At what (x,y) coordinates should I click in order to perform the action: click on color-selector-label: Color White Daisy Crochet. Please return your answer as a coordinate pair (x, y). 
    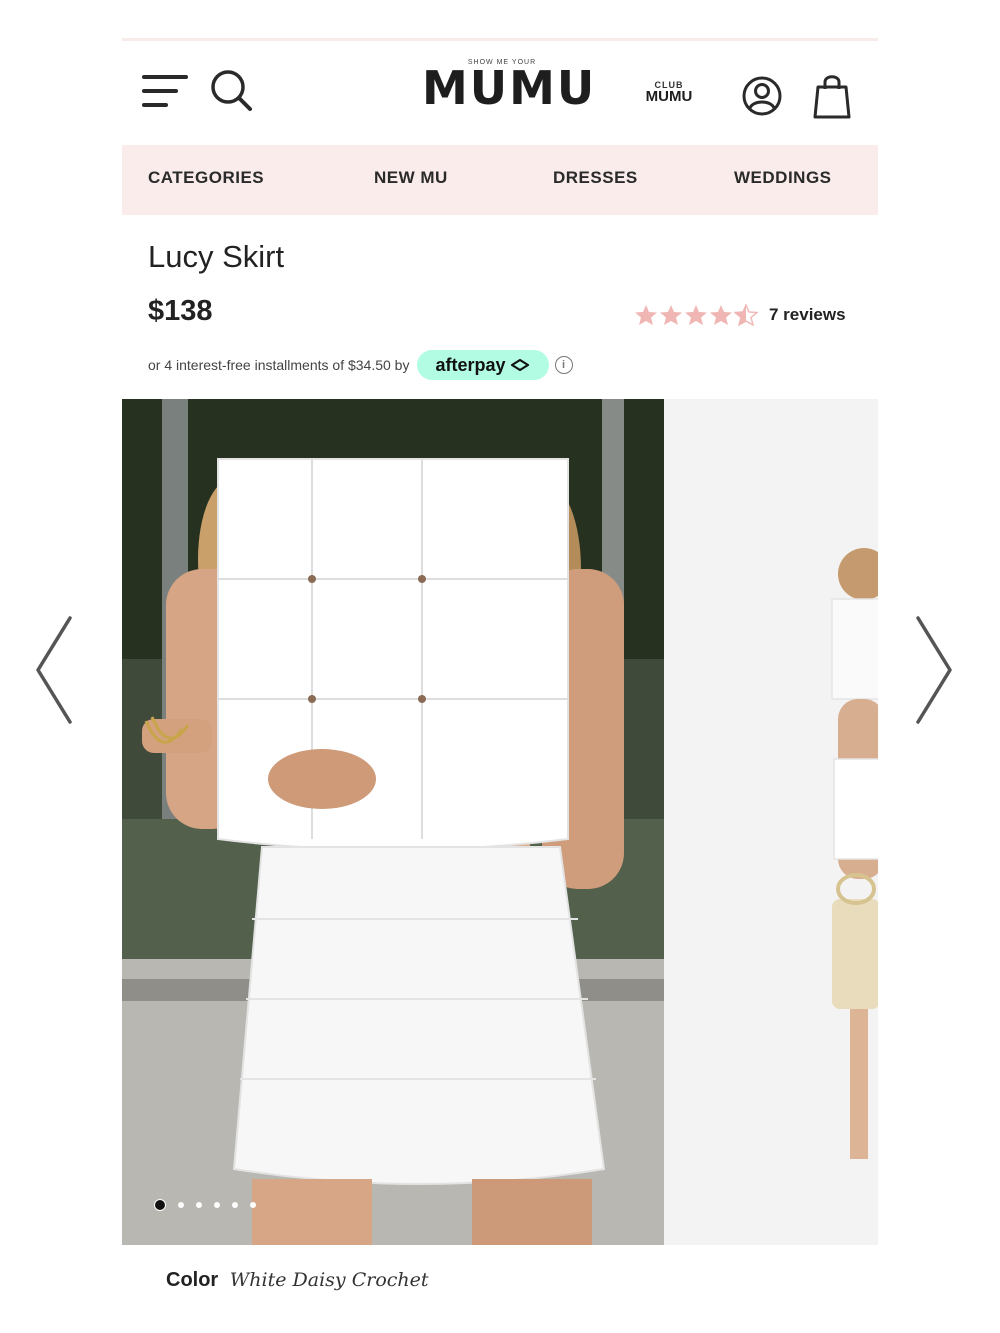
    Looking at the image, I should click on (297, 1280).